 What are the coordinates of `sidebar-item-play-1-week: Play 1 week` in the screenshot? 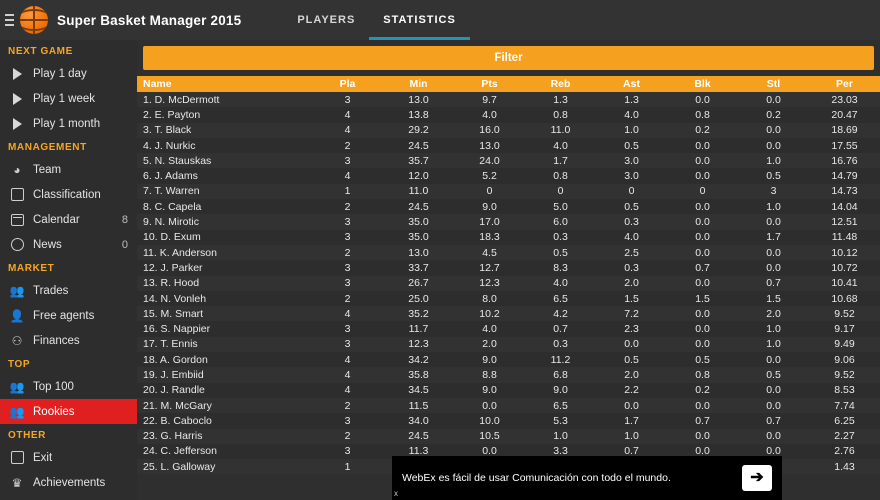 It's located at (68, 98).